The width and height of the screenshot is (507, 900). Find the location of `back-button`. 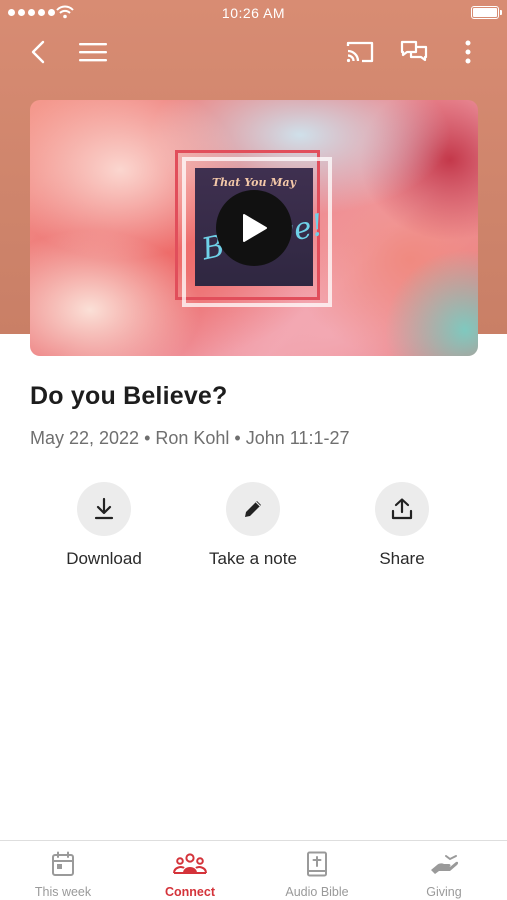

back-button is located at coordinates (38, 52).